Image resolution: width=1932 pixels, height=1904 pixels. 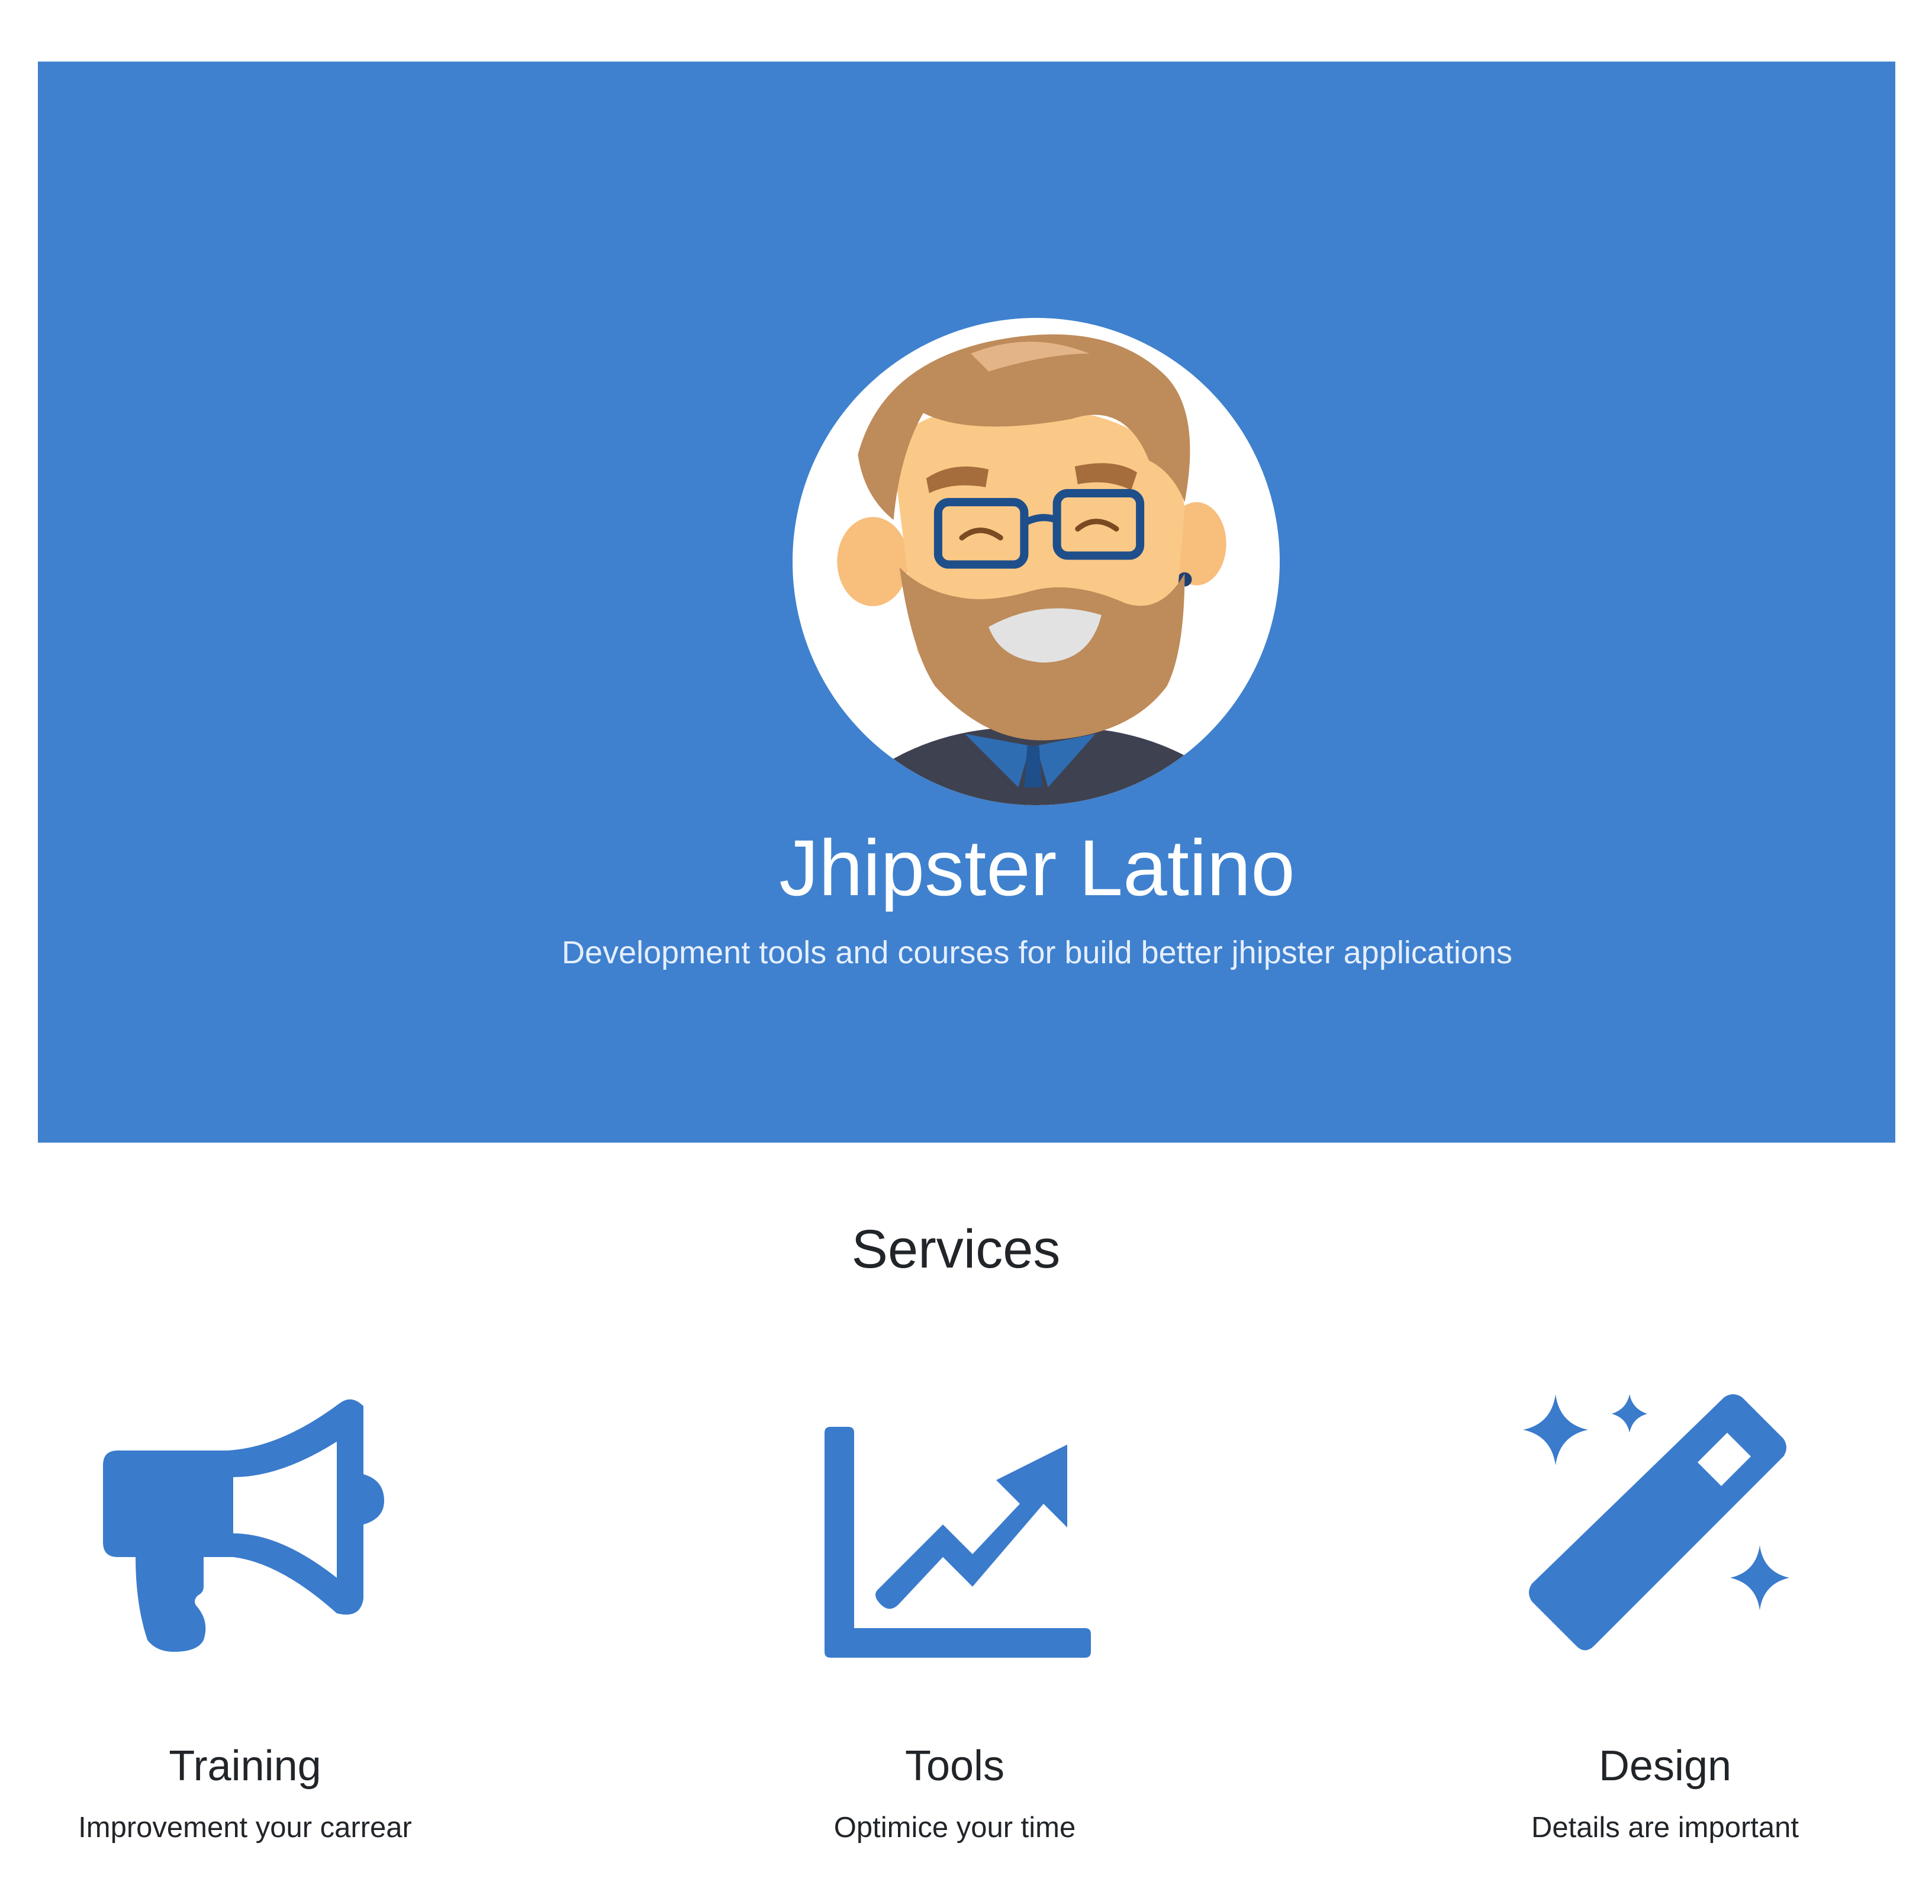 What do you see at coordinates (1036, 561) in the screenshot?
I see `hipster-avatar` at bounding box center [1036, 561].